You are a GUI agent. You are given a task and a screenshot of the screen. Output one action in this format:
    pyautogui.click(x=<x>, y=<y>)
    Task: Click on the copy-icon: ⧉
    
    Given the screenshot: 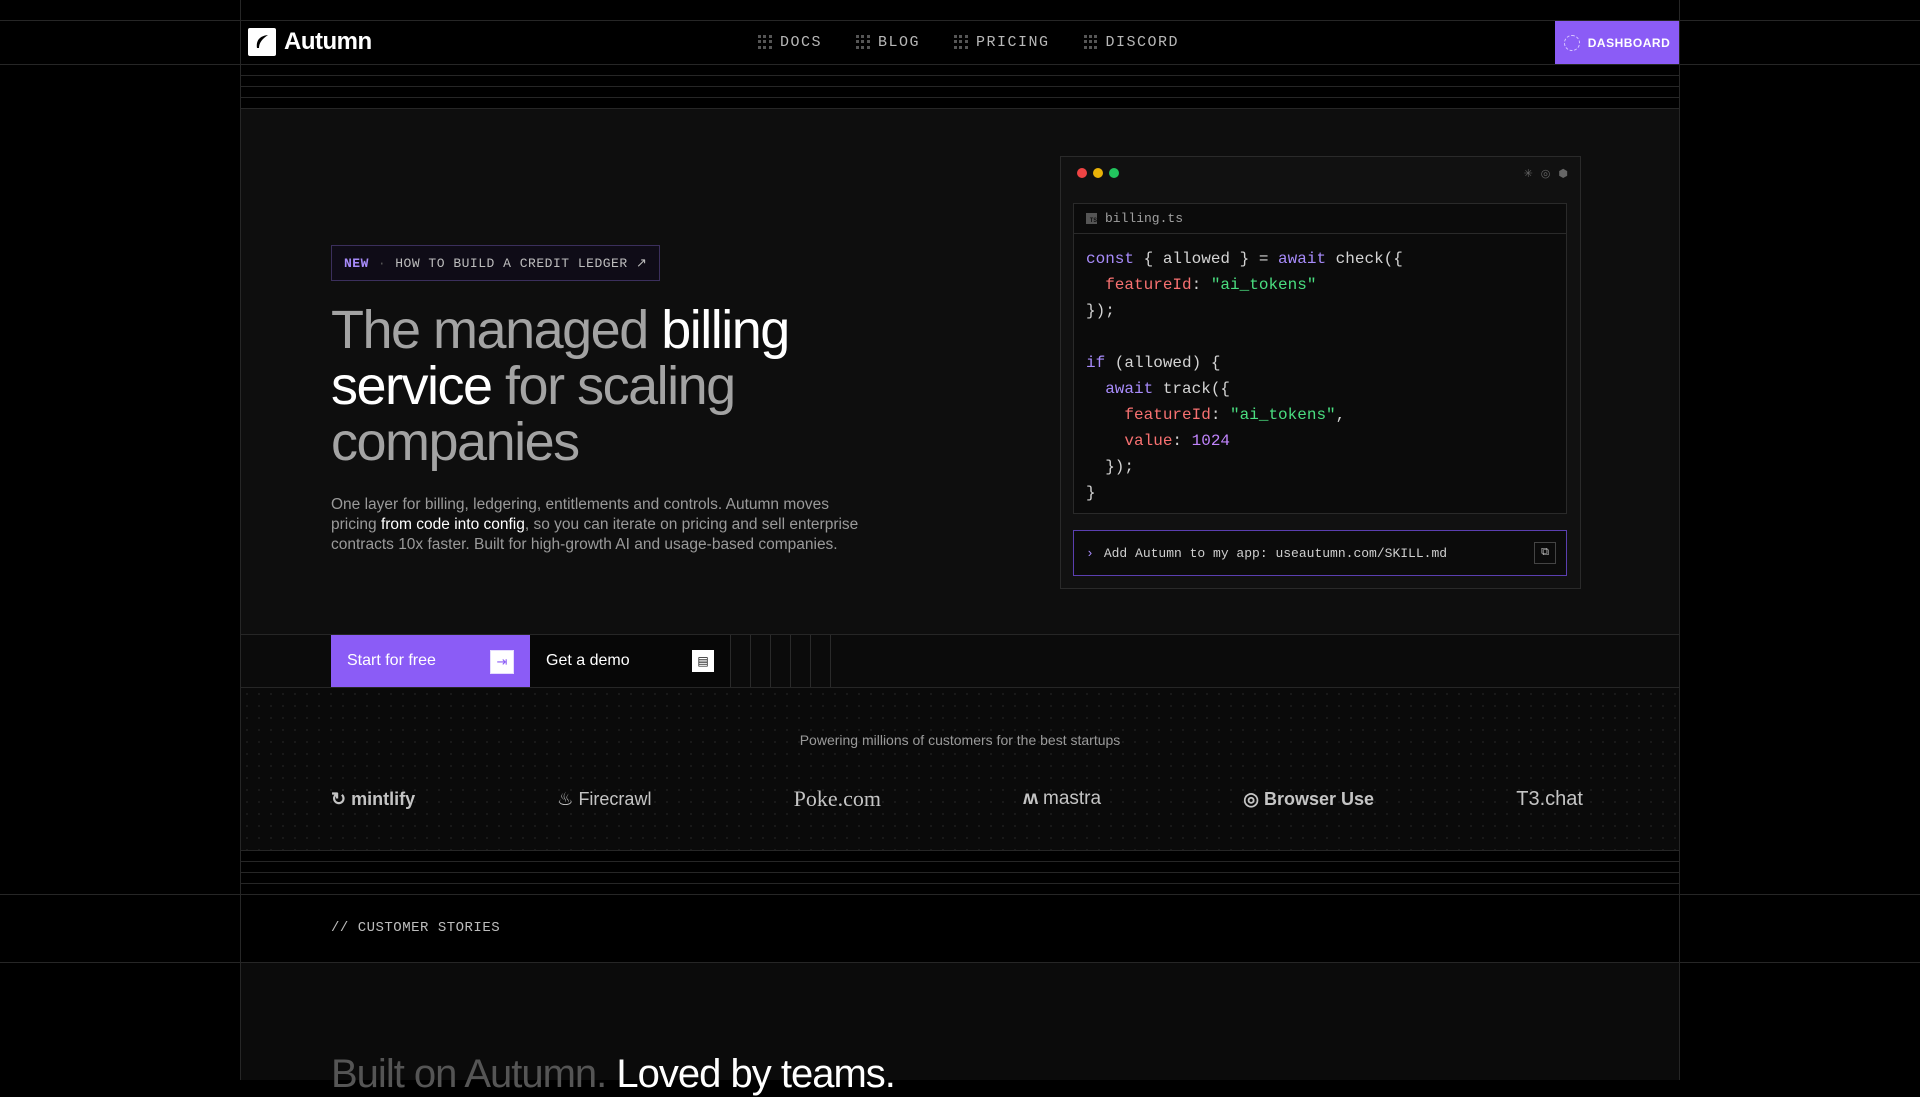 What is the action you would take?
    pyautogui.click(x=1545, y=553)
    